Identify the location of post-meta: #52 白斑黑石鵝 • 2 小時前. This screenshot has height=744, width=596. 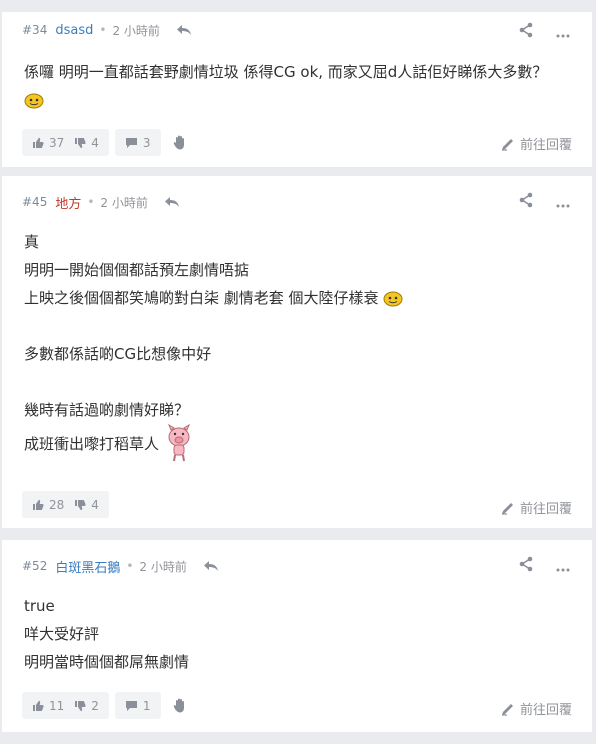
(121, 566).